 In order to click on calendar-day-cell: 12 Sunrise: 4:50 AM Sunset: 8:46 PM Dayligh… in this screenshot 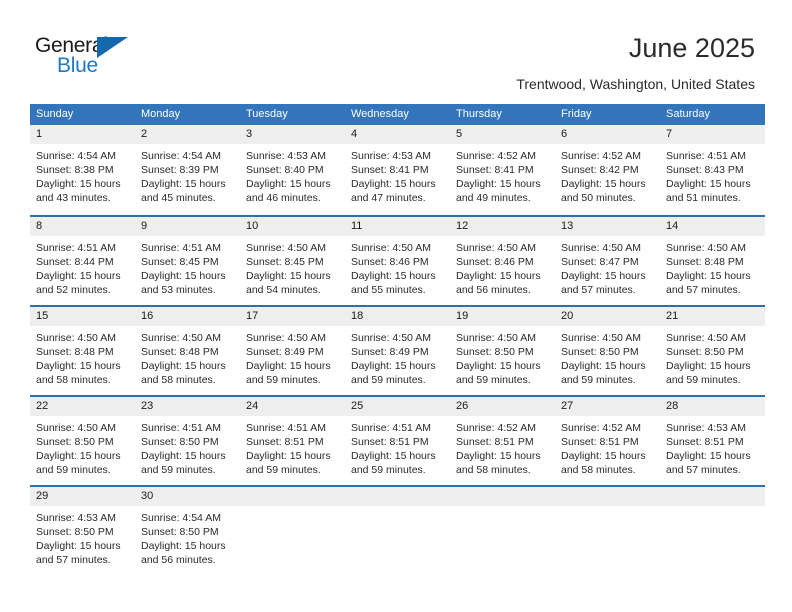, I will do `click(502, 261)`.